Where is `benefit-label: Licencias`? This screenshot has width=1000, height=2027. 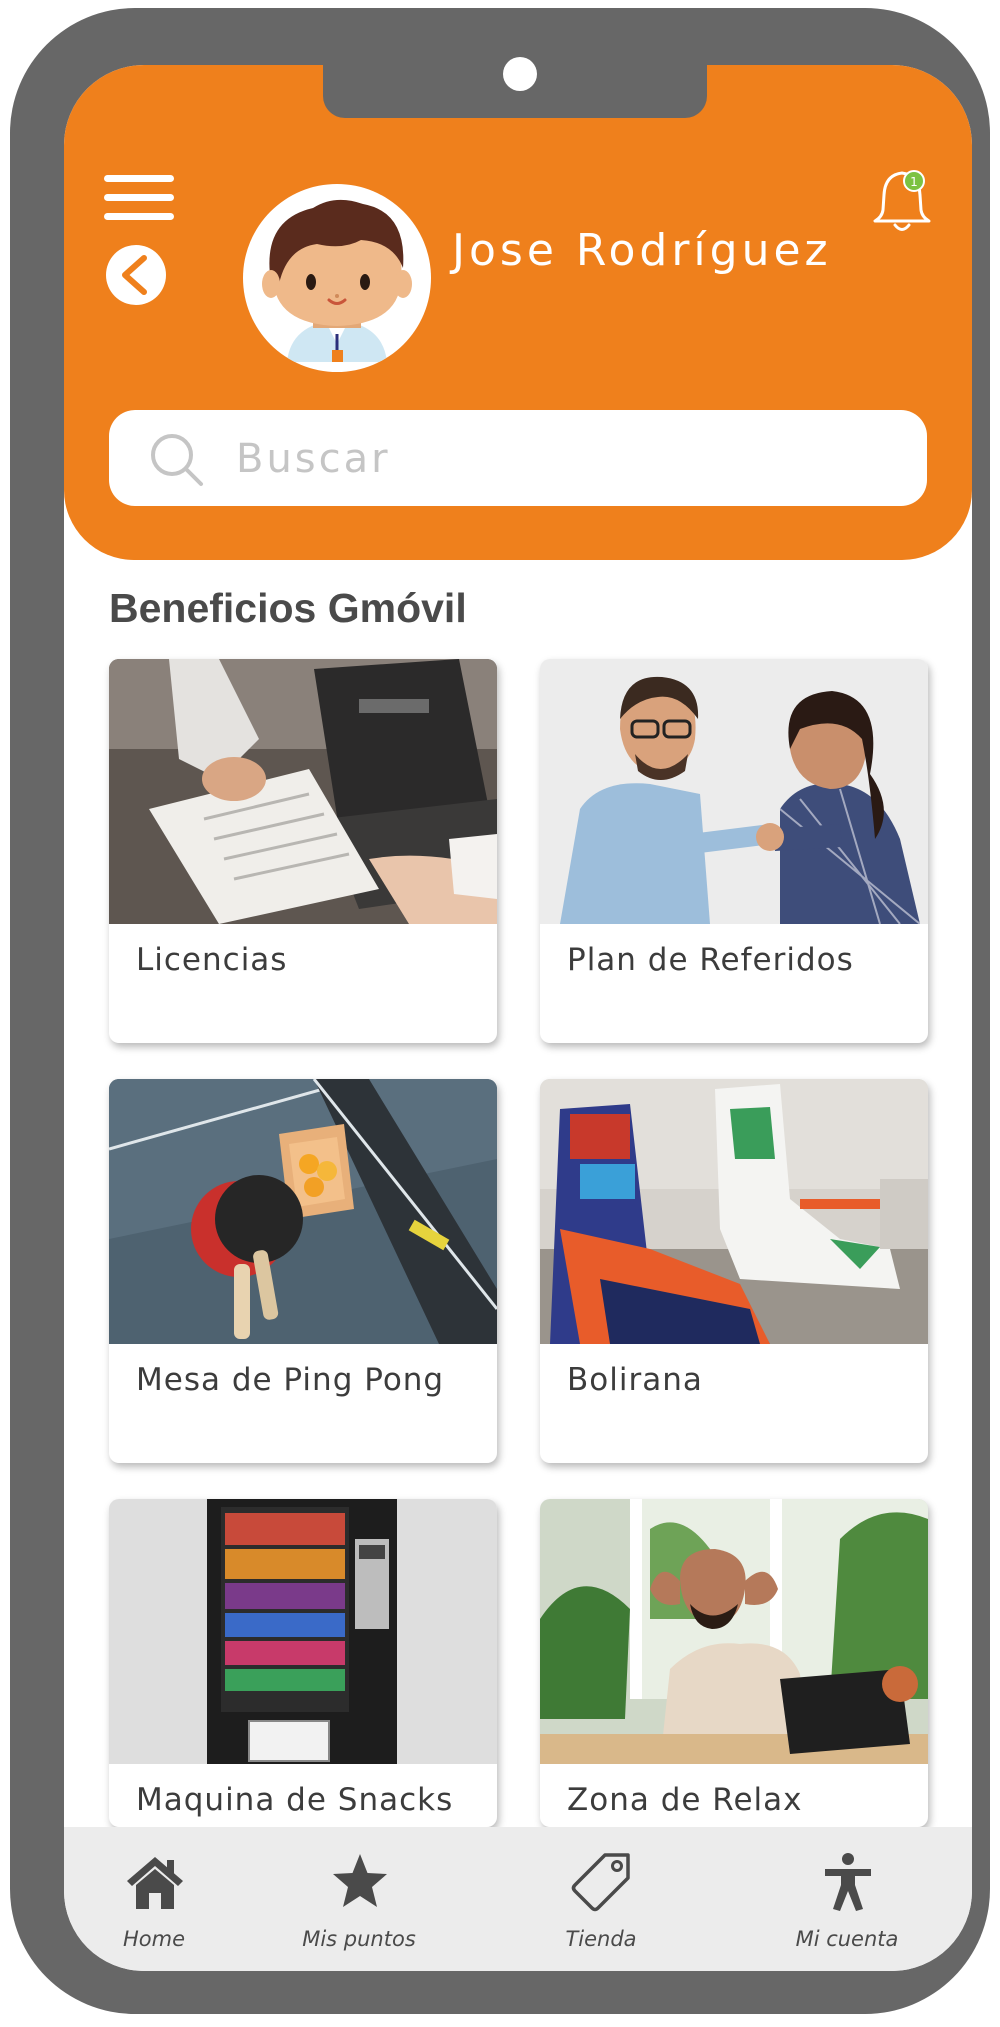
benefit-label: Licencias is located at coordinates (212, 960).